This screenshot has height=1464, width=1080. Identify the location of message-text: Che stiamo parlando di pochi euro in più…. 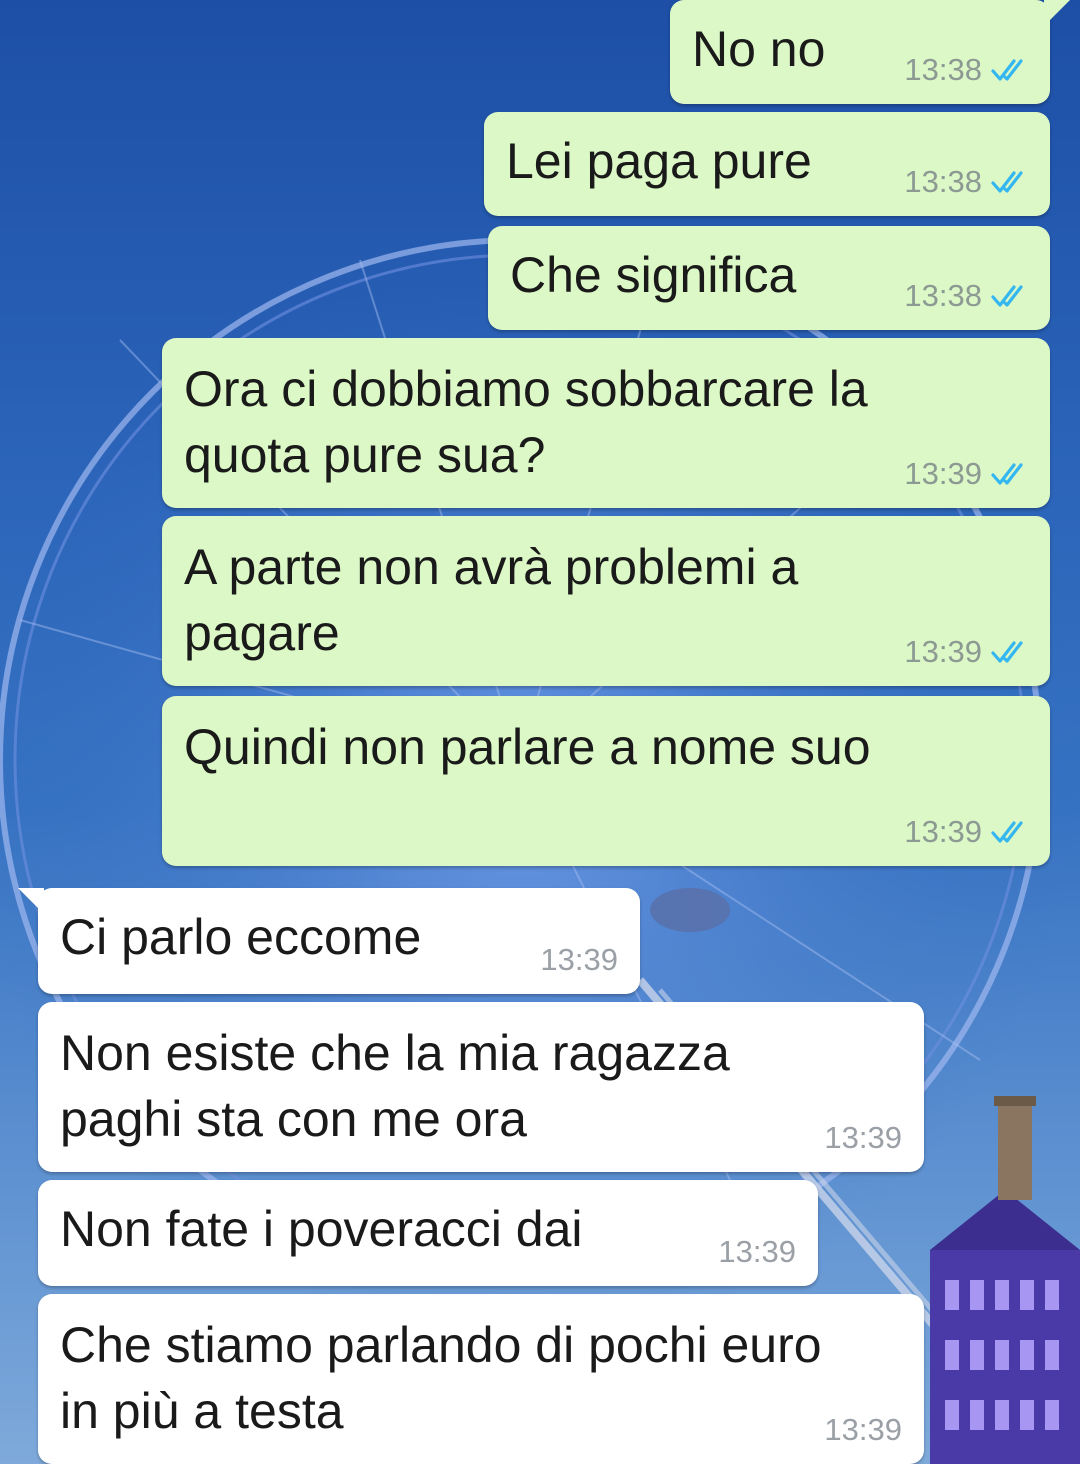
(441, 1378).